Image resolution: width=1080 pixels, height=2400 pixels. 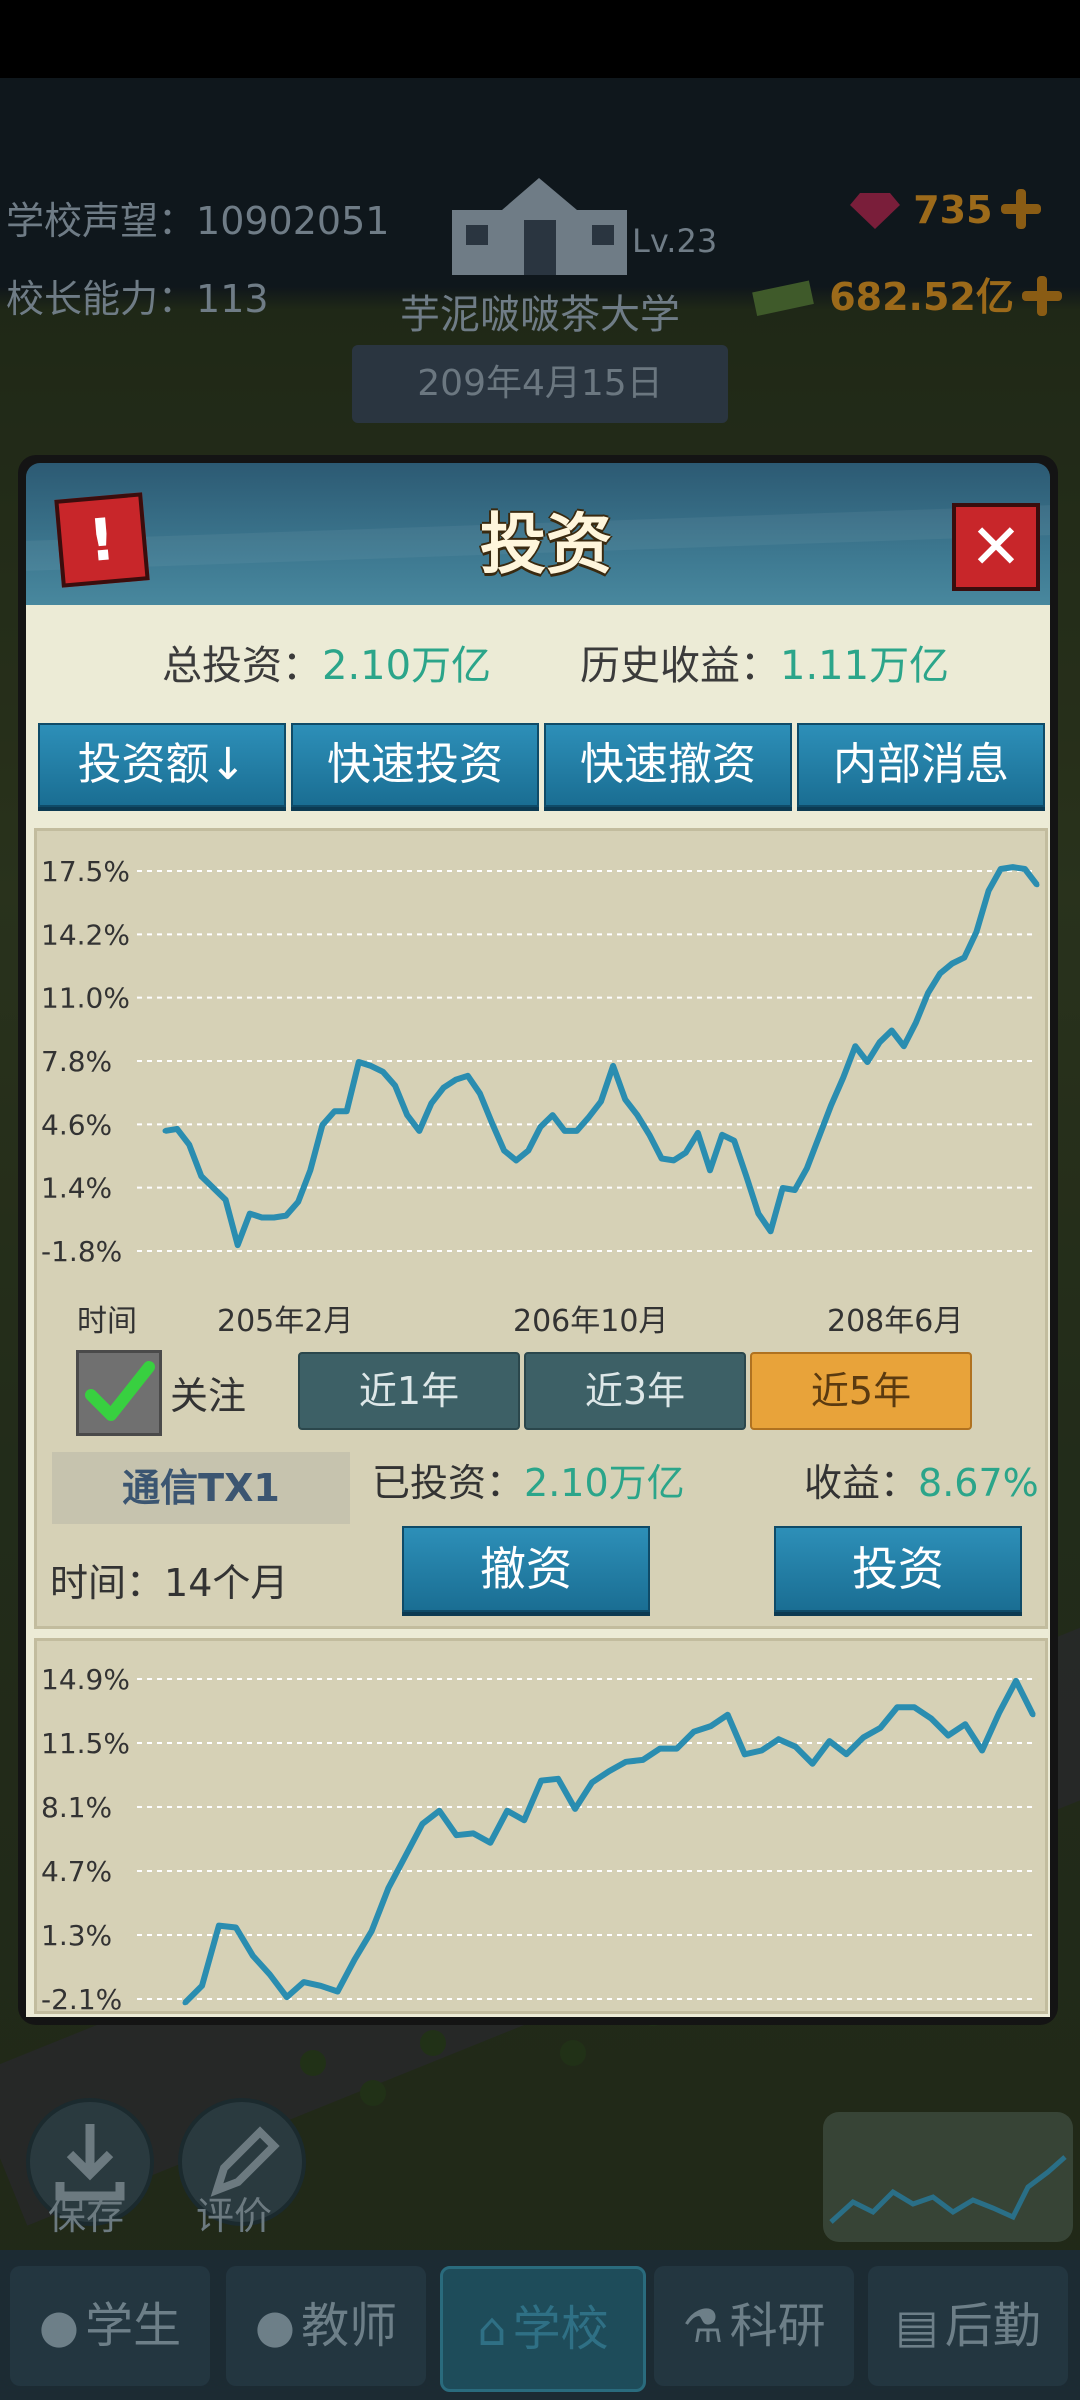 I want to click on stock-card-2: 14.9% 11.5% 8.1% 4.7% 1.3% -2.1%, so click(x=541, y=1826).